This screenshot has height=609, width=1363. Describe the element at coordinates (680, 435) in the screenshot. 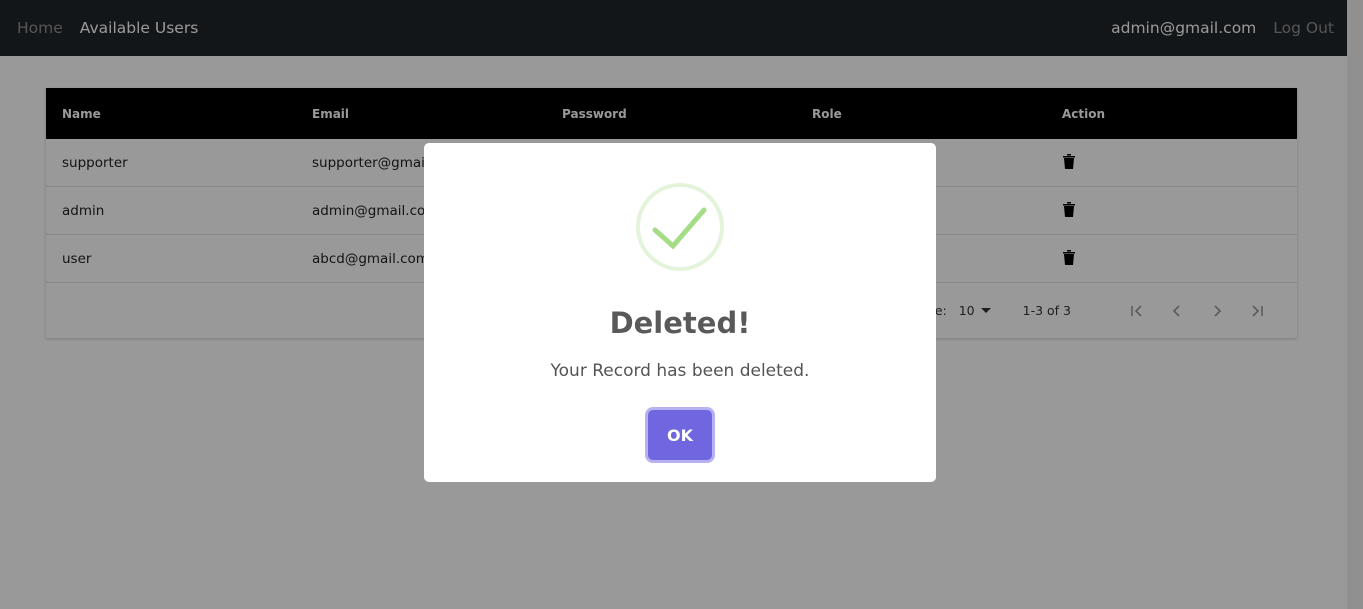

I see `ok-button: OK` at that location.